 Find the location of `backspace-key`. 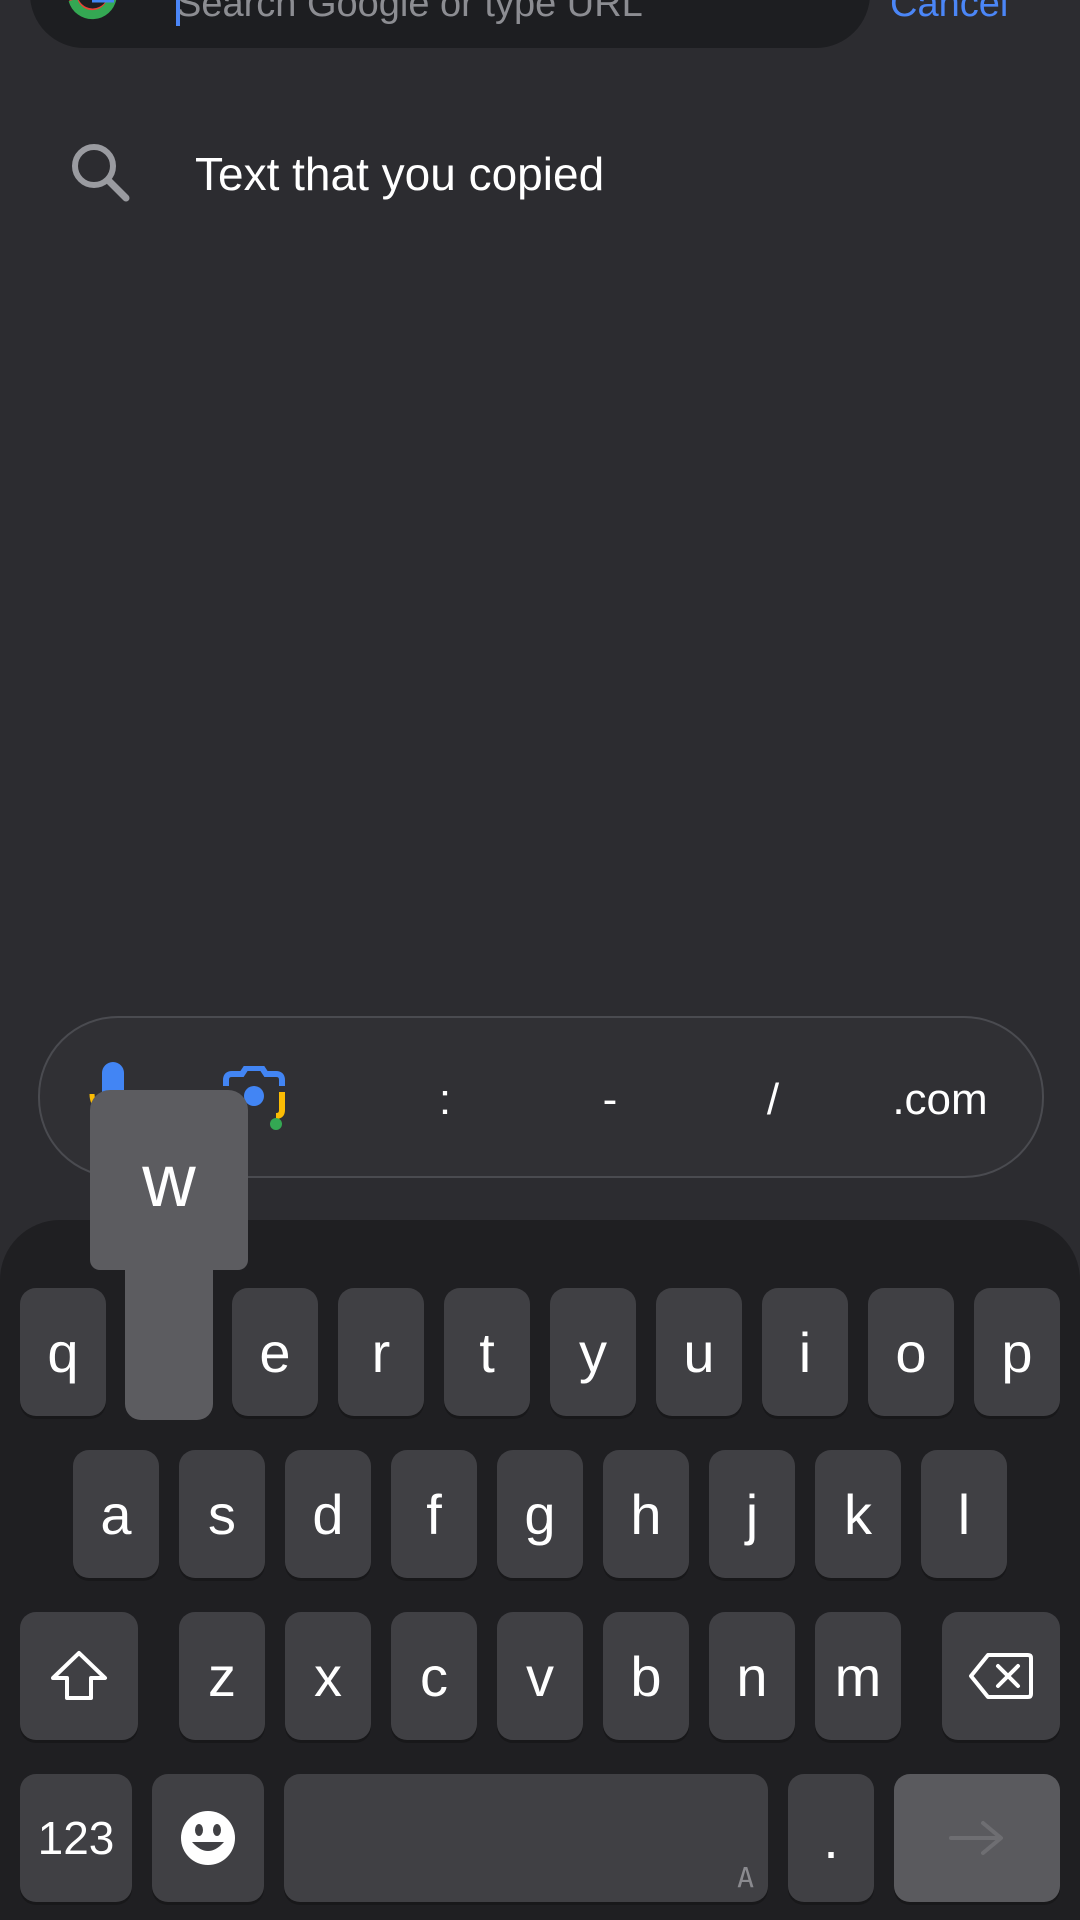

backspace-key is located at coordinates (1001, 1676).